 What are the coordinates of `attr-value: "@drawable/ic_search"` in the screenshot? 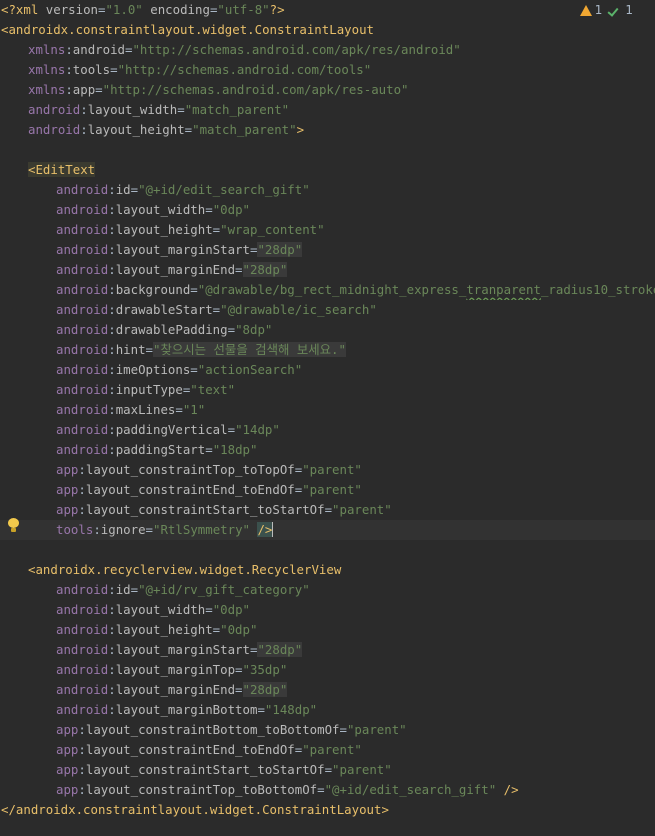 It's located at (298, 309).